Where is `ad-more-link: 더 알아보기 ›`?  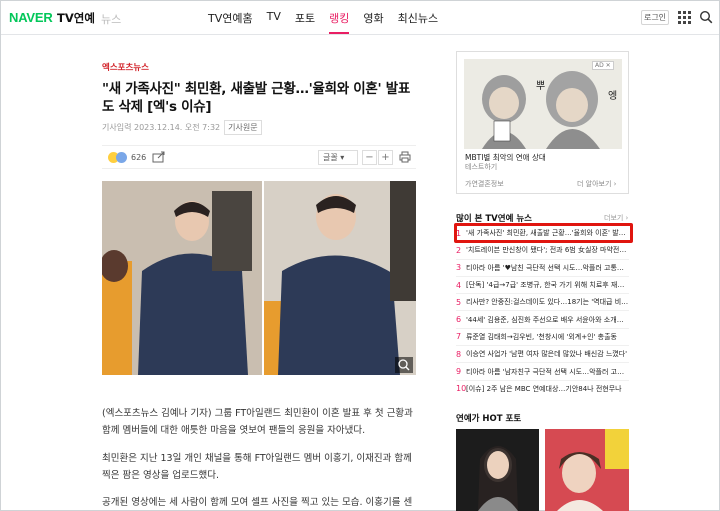 ad-more-link: 더 알아보기 › is located at coordinates (596, 184).